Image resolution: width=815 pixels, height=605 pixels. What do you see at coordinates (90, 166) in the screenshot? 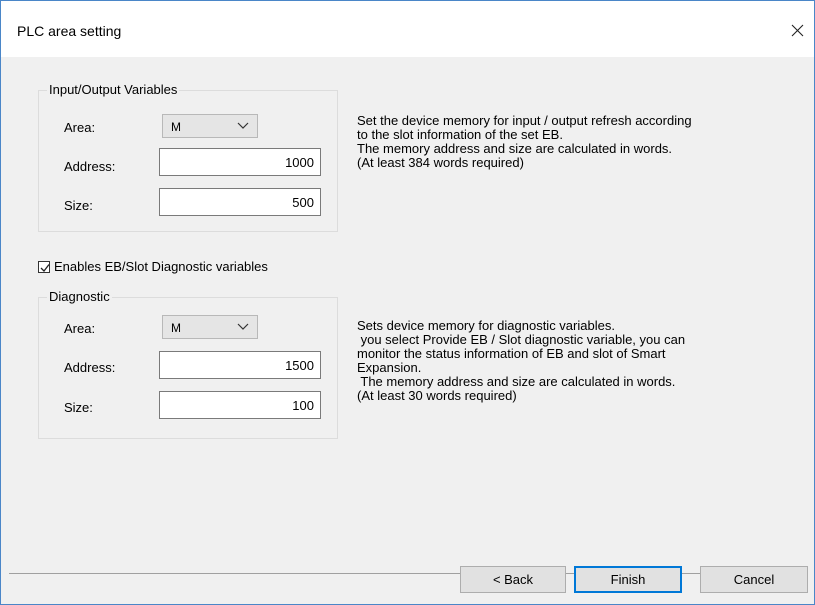
I see `io-address-label: Address:` at bounding box center [90, 166].